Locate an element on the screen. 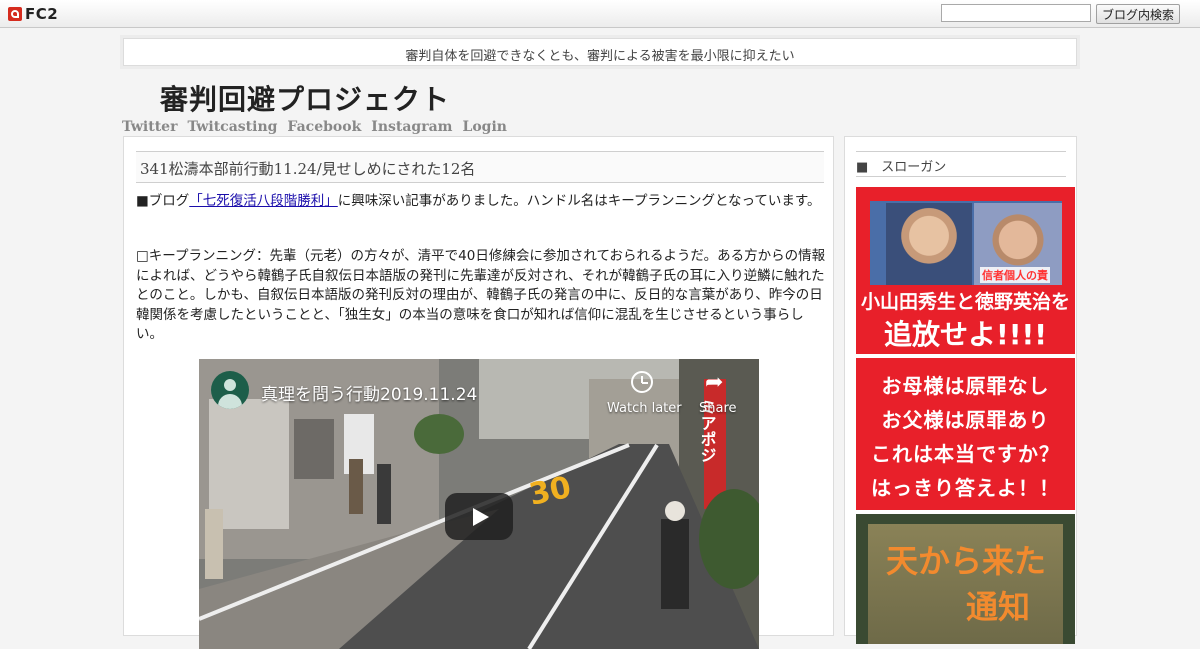 The height and width of the screenshot is (649, 1200). play-button is located at coordinates (479, 516).